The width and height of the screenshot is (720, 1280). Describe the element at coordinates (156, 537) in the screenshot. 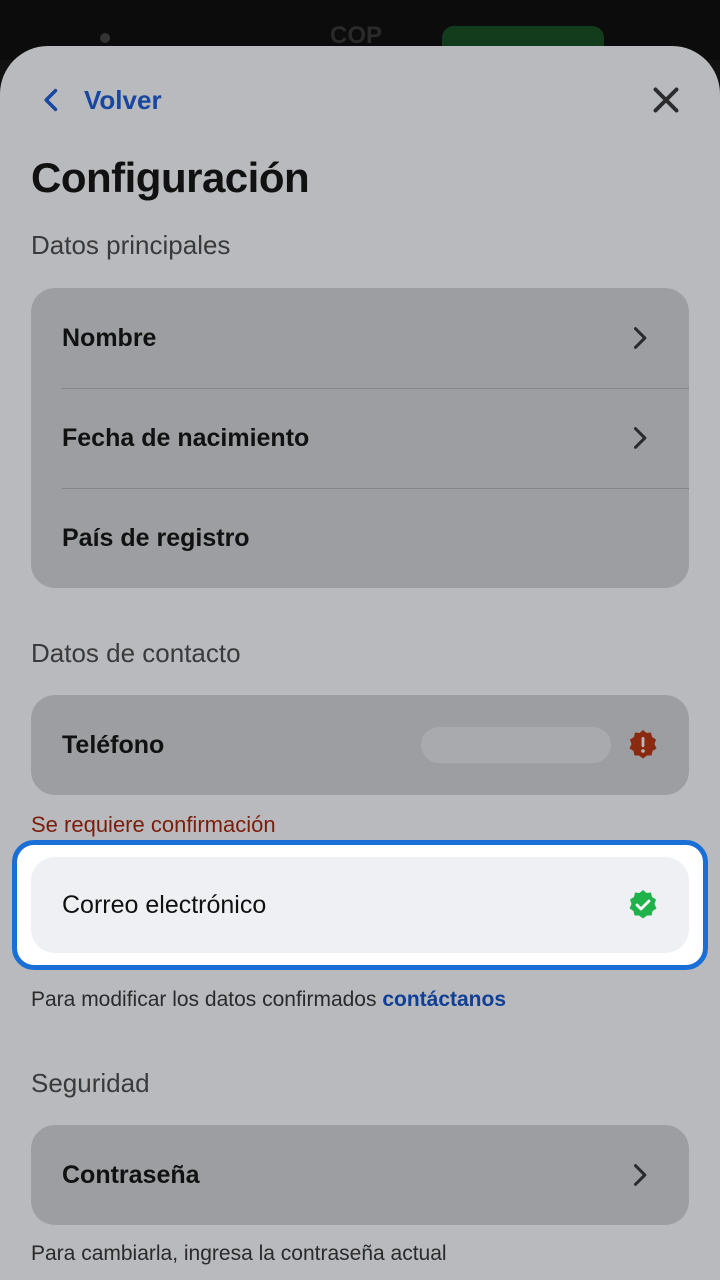

I see `row-label: País de registro` at that location.